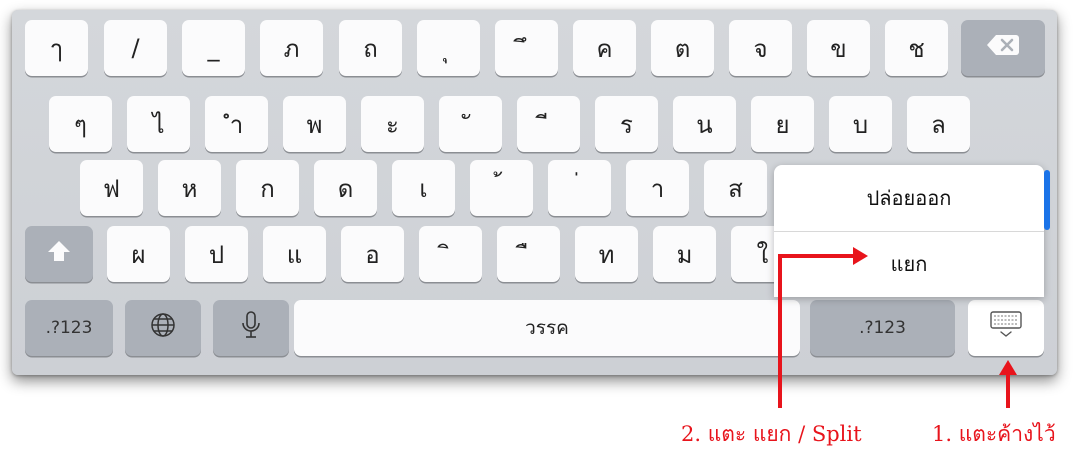  What do you see at coordinates (994, 434) in the screenshot?
I see `annotation-step-1: 1. แตะค้างไว้` at bounding box center [994, 434].